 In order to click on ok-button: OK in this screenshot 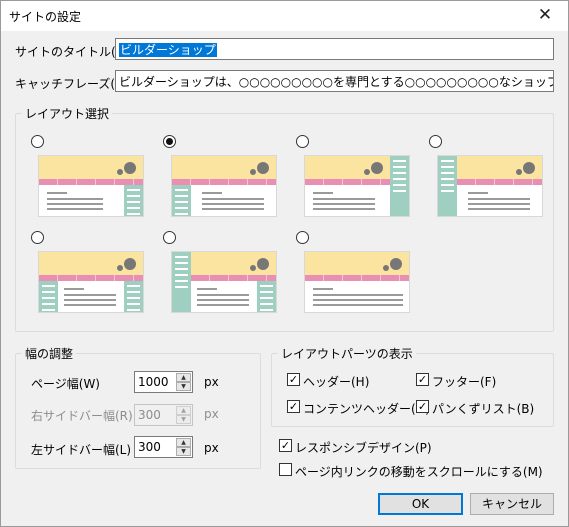, I will do `click(420, 504)`.